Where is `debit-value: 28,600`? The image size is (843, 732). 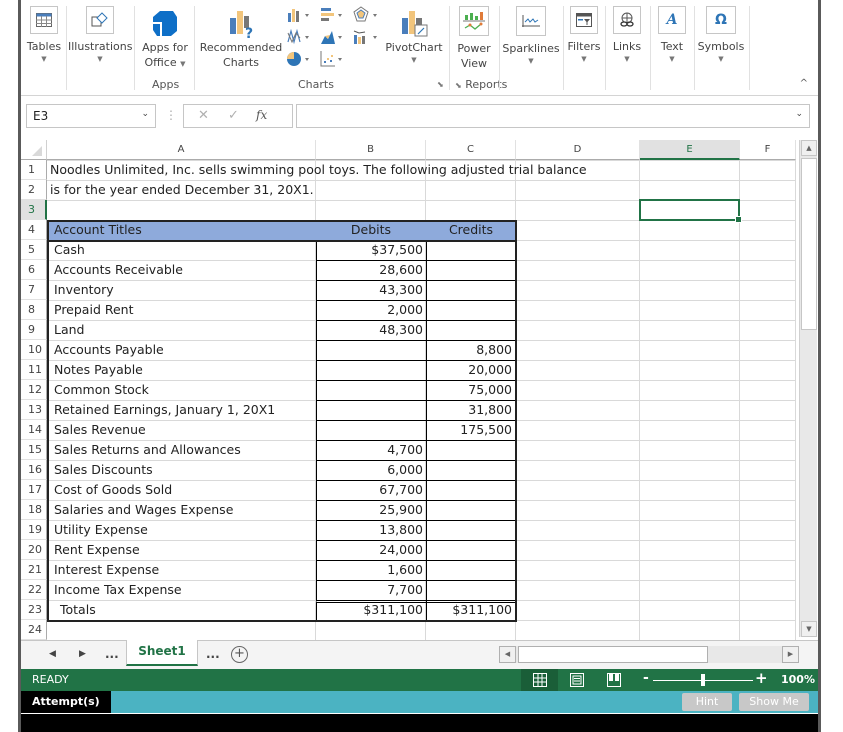
debit-value: 28,600 is located at coordinates (371, 270).